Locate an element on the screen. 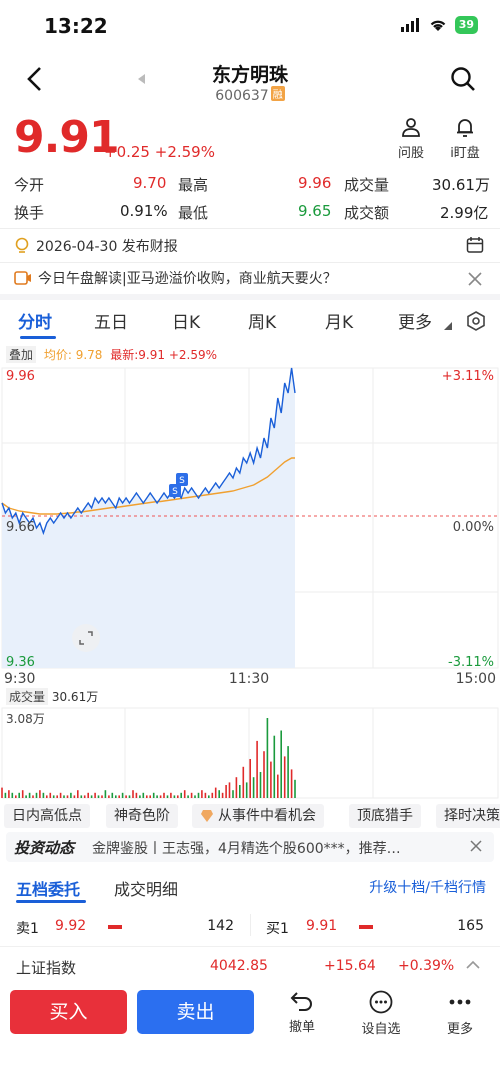 The image size is (500, 1083). x-tick-close: 15:00 is located at coordinates (476, 679).